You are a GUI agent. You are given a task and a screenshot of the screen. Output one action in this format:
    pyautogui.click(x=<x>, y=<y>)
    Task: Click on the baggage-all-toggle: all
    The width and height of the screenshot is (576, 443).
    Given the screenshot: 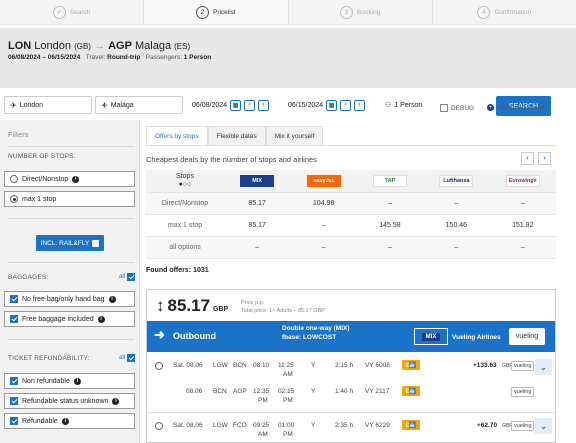 What is the action you would take?
    pyautogui.click(x=127, y=277)
    